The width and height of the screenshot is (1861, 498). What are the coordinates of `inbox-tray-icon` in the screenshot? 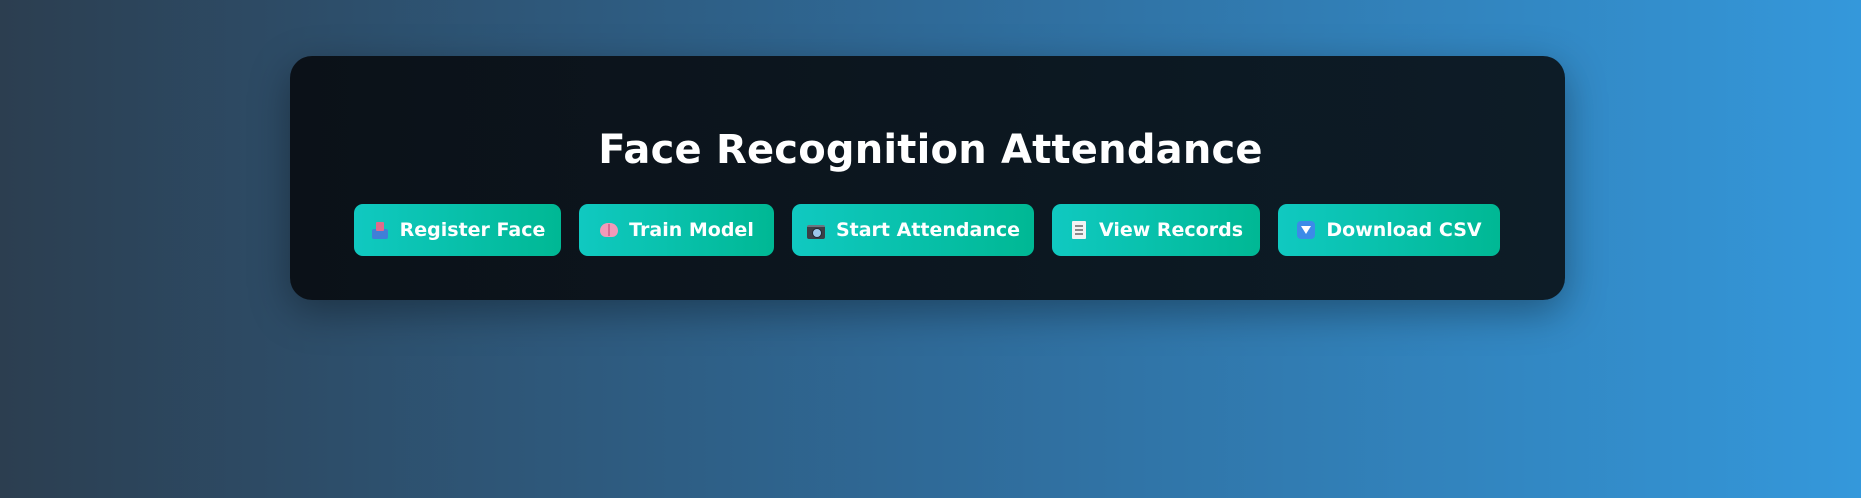 It's located at (380, 230).